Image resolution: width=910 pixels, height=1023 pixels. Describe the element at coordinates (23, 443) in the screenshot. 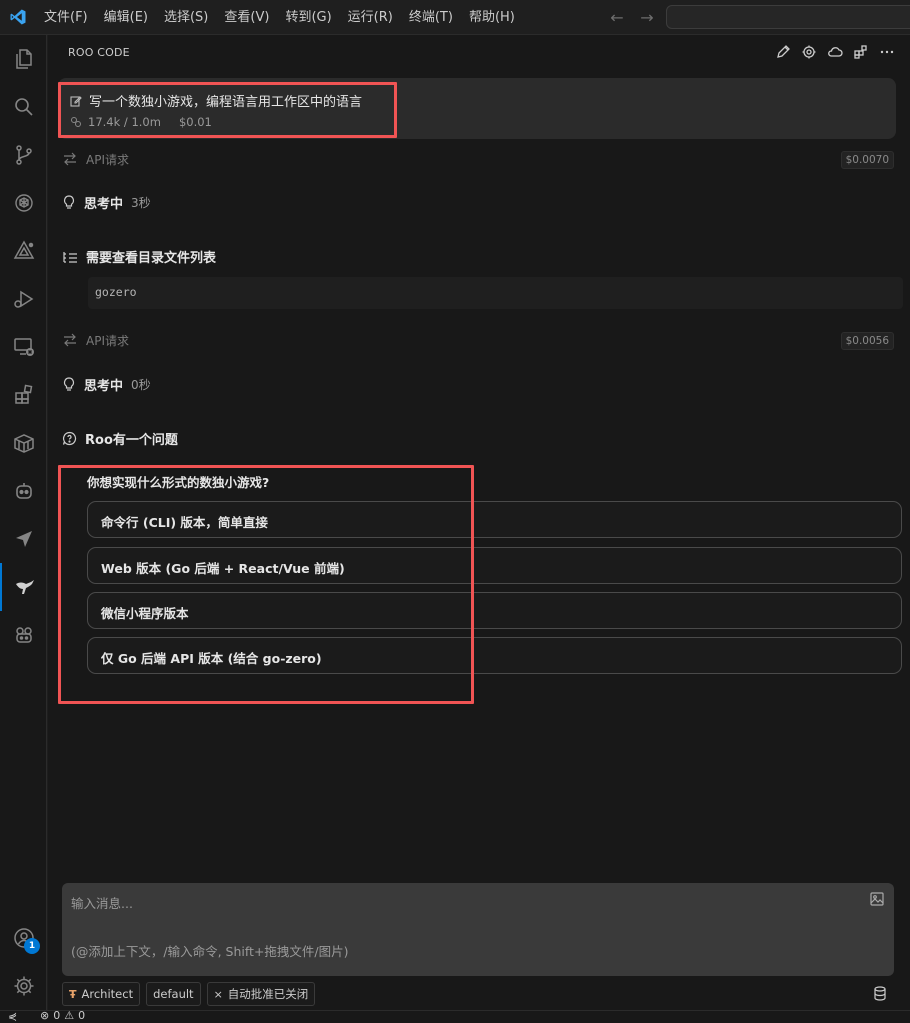

I see `container-box-icon` at that location.